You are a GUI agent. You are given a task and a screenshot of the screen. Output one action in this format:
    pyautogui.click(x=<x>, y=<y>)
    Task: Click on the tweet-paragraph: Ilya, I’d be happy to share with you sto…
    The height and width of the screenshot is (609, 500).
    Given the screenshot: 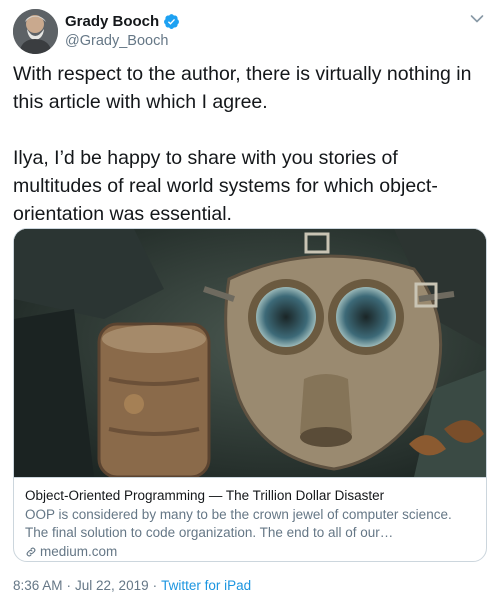 What is the action you would take?
    pyautogui.click(x=225, y=186)
    